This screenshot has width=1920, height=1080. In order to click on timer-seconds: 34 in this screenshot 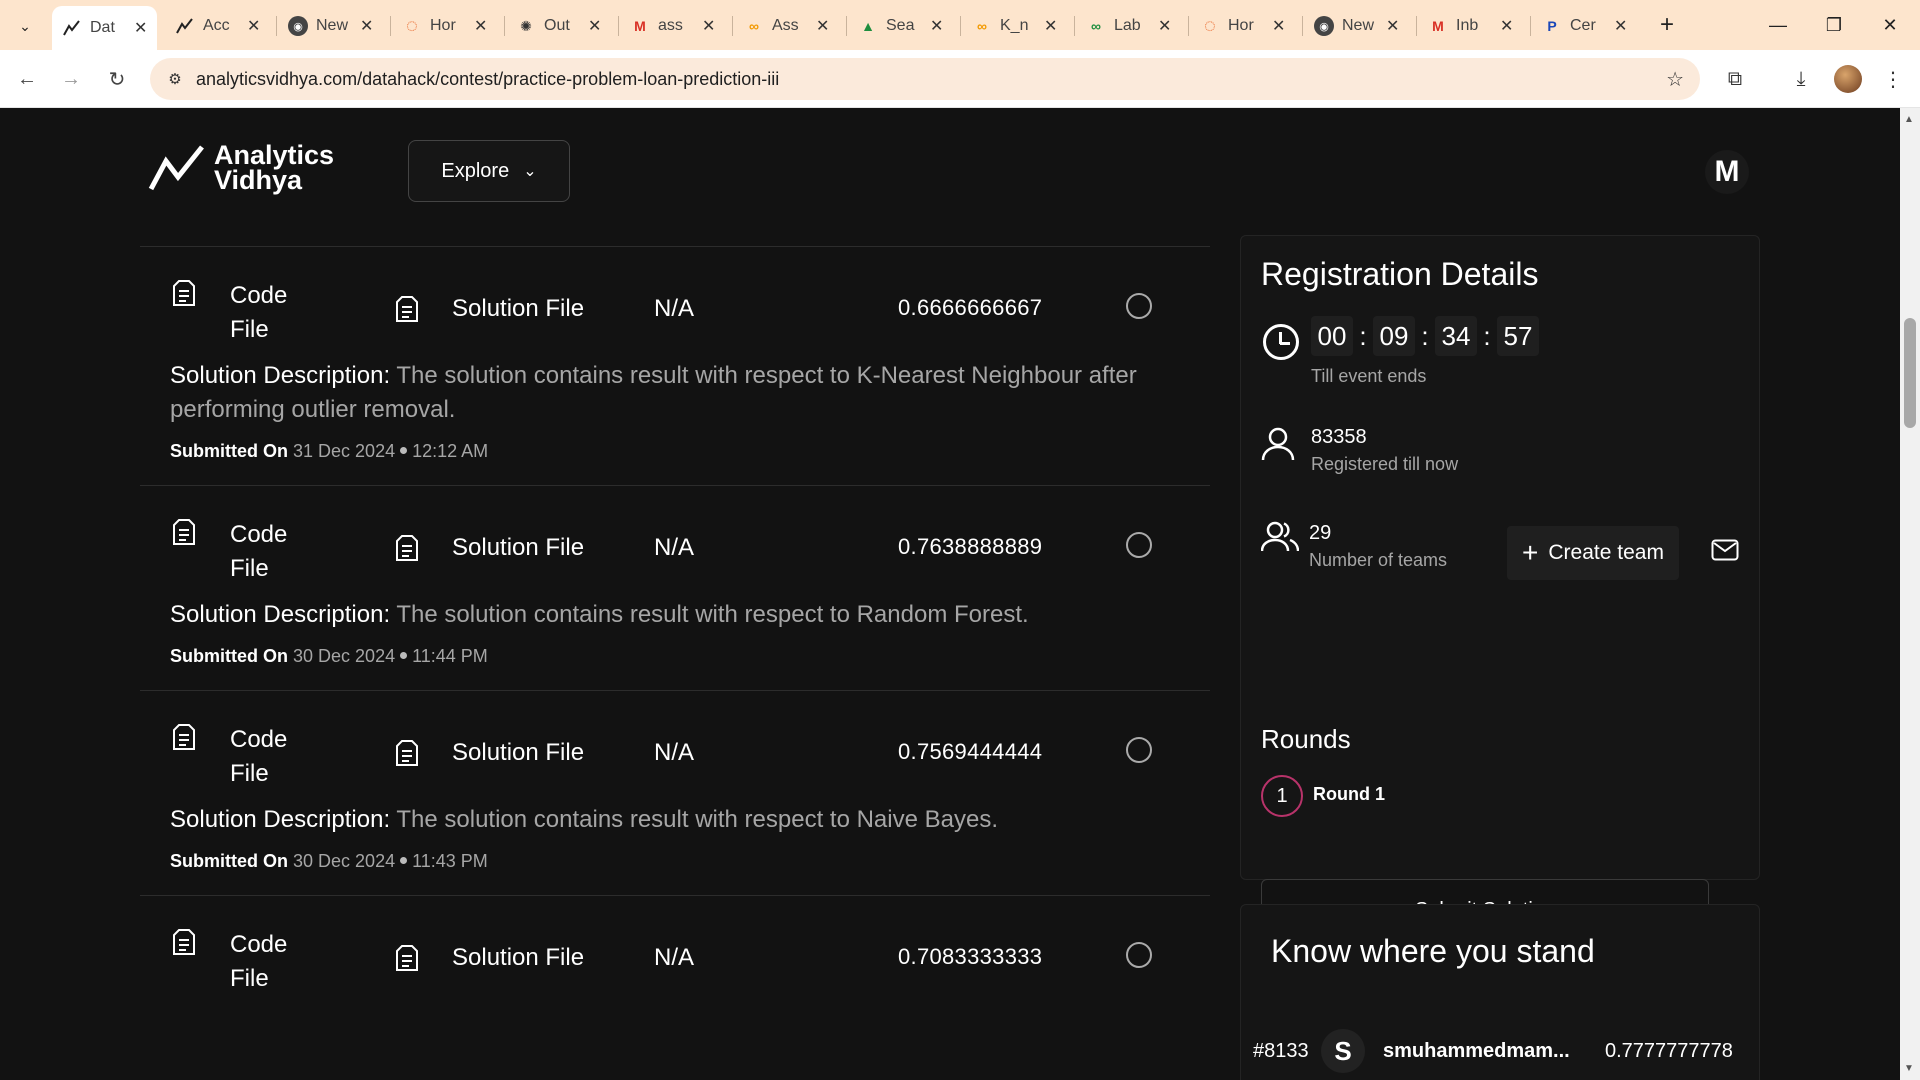, I will do `click(1456, 336)`.